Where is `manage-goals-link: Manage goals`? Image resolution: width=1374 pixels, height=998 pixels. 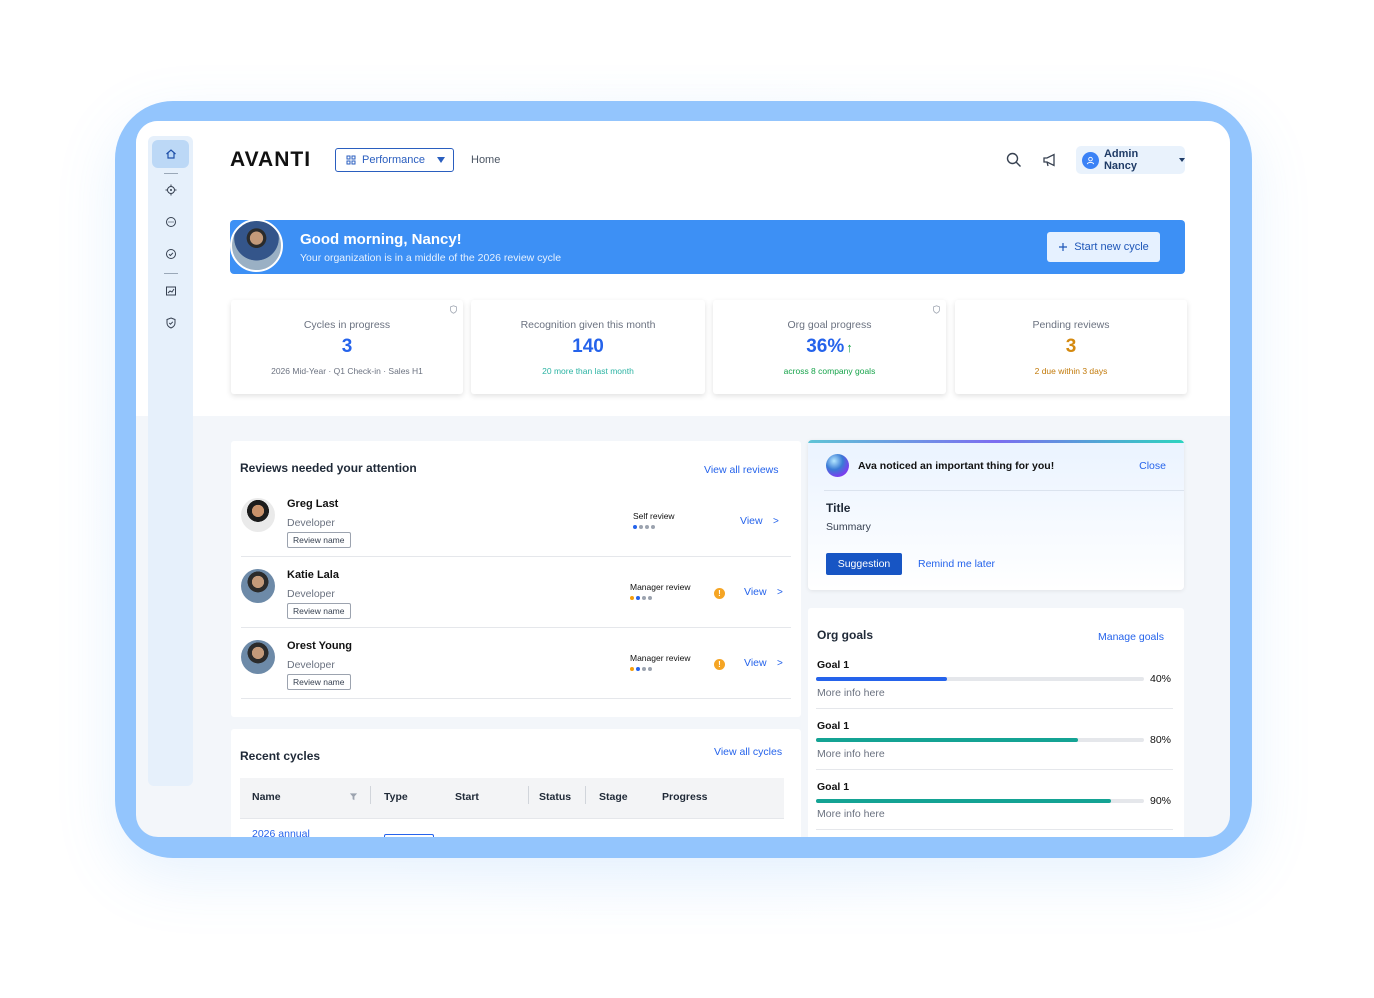 manage-goals-link: Manage goals is located at coordinates (1131, 637).